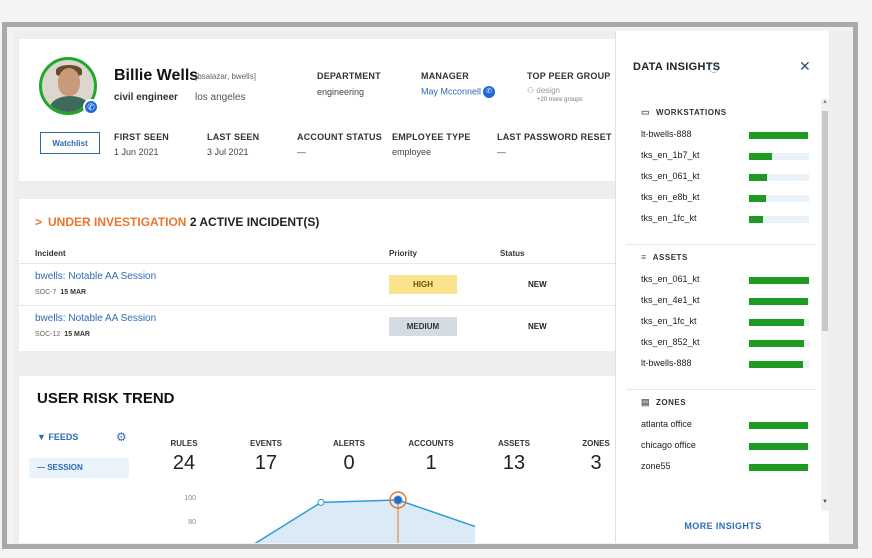  What do you see at coordinates (266, 463) in the screenshot?
I see `stat-events-value: 17` at bounding box center [266, 463].